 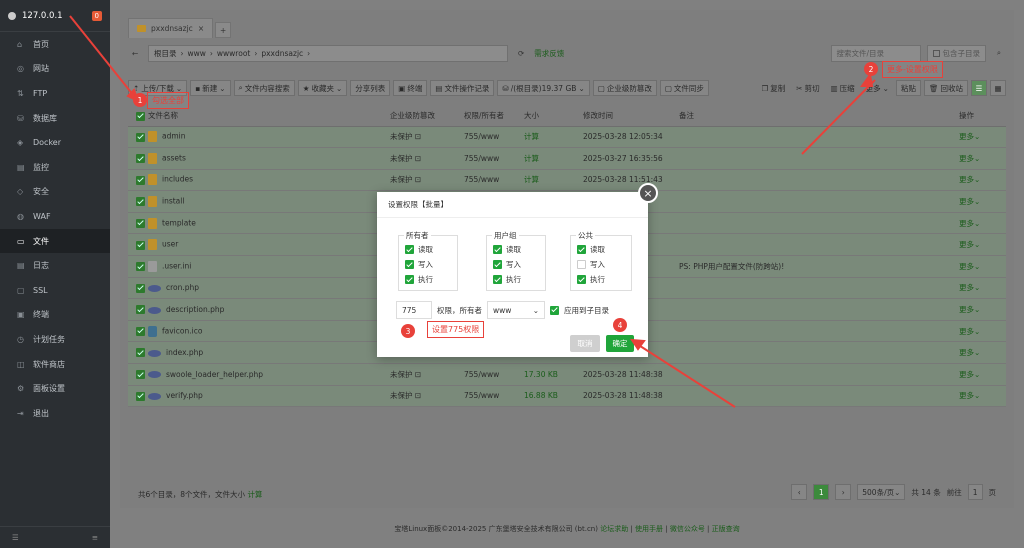 What do you see at coordinates (456, 329) in the screenshot?
I see `step-label-3: 设置775权限` at bounding box center [456, 329].